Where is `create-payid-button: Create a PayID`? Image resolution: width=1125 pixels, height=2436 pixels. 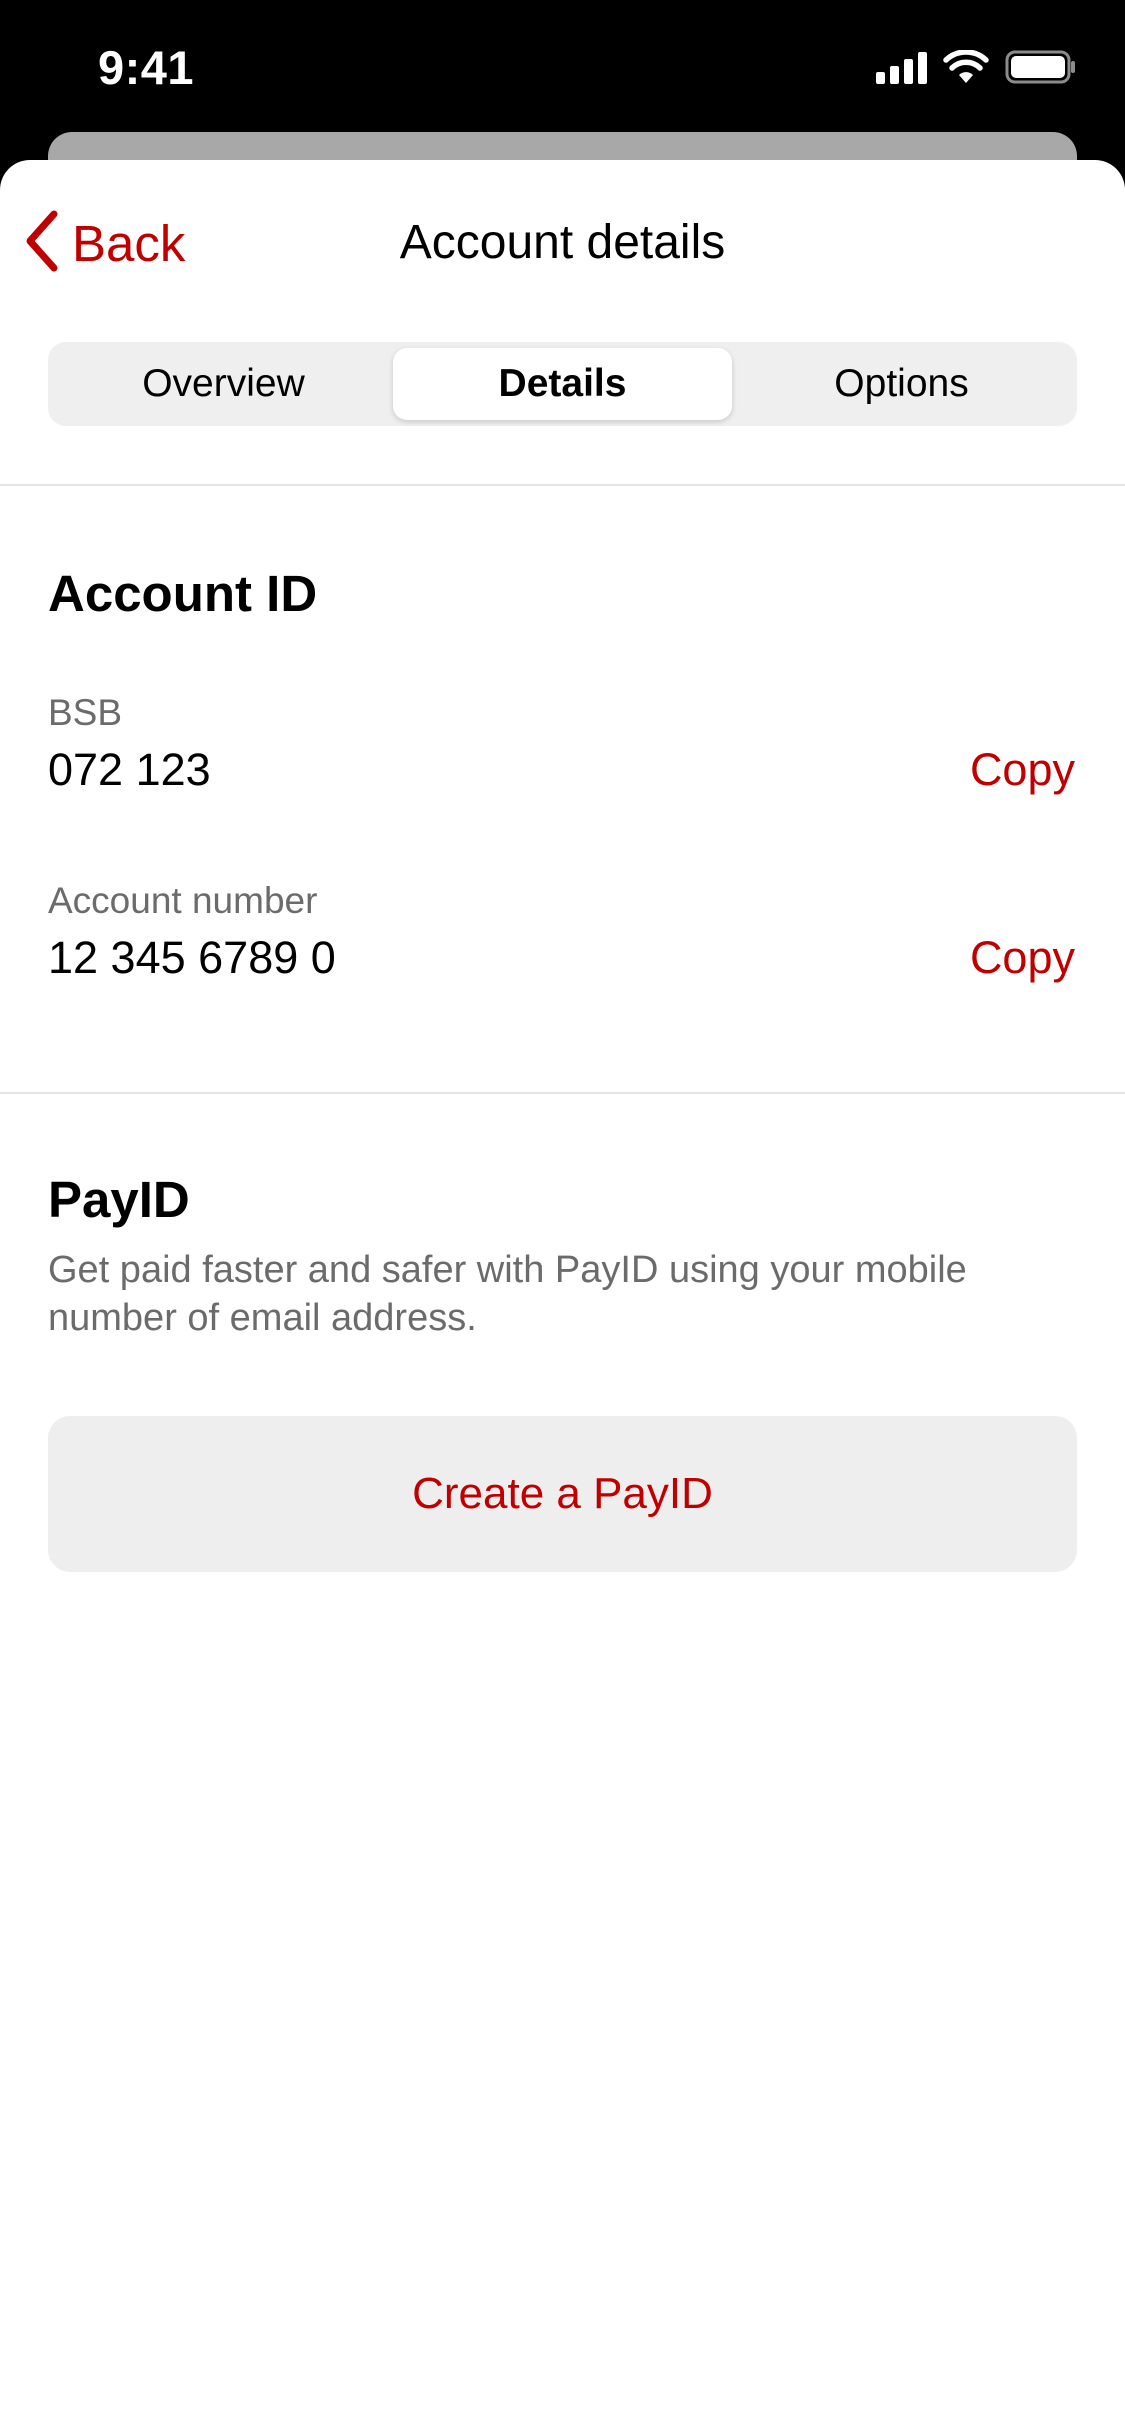 create-payid-button: Create a PayID is located at coordinates (562, 1494).